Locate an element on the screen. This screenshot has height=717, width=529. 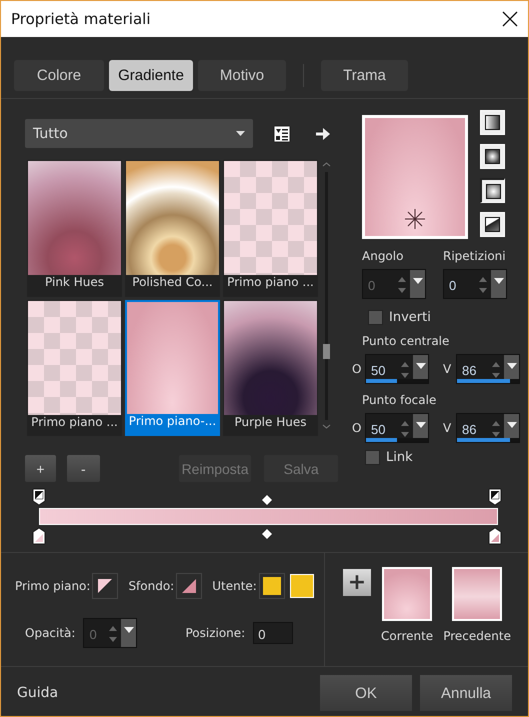
action-button: - is located at coordinates (83, 468).